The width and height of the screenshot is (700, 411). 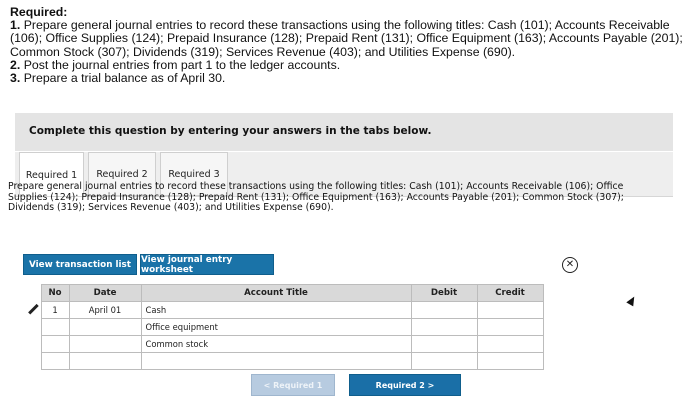 I want to click on cell-account: Common stock, so click(x=276, y=344).